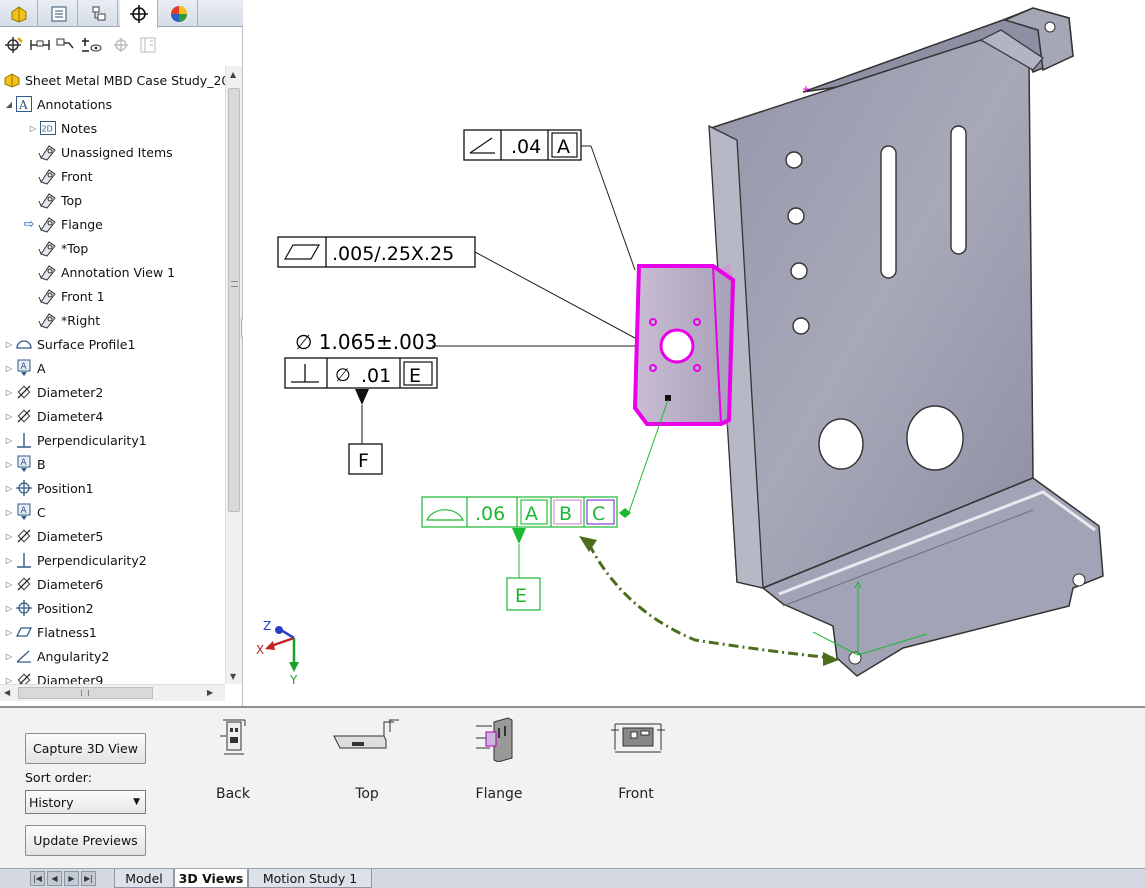 The width and height of the screenshot is (1145, 888). What do you see at coordinates (124, 224) in the screenshot?
I see `tree-item: ⇨ Flange` at bounding box center [124, 224].